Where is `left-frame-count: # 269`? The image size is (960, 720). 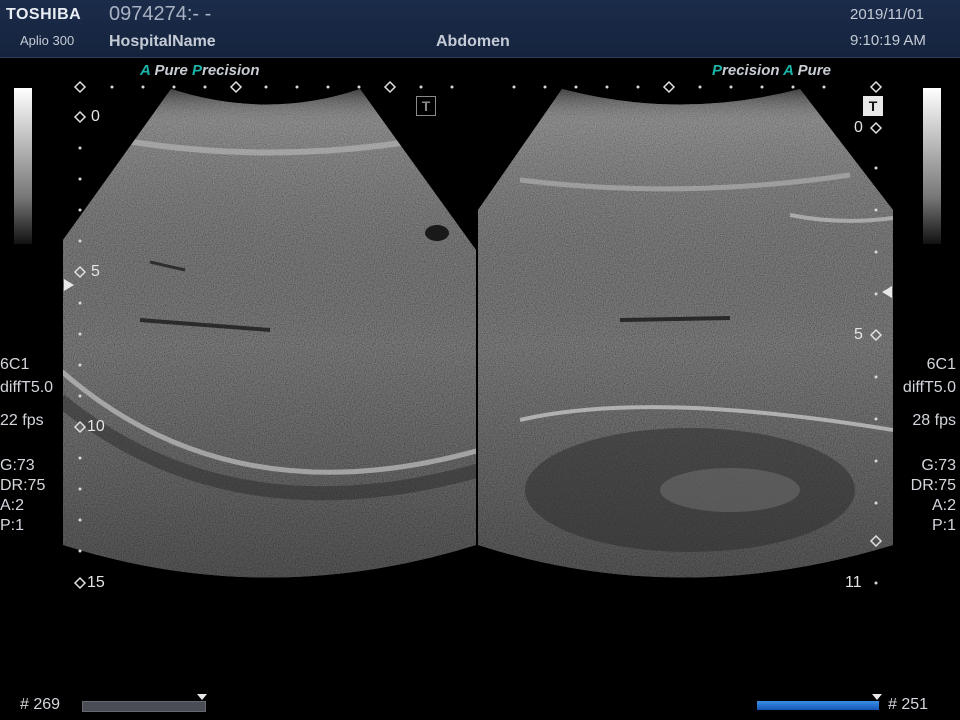
left-frame-count: # 269 is located at coordinates (40, 704).